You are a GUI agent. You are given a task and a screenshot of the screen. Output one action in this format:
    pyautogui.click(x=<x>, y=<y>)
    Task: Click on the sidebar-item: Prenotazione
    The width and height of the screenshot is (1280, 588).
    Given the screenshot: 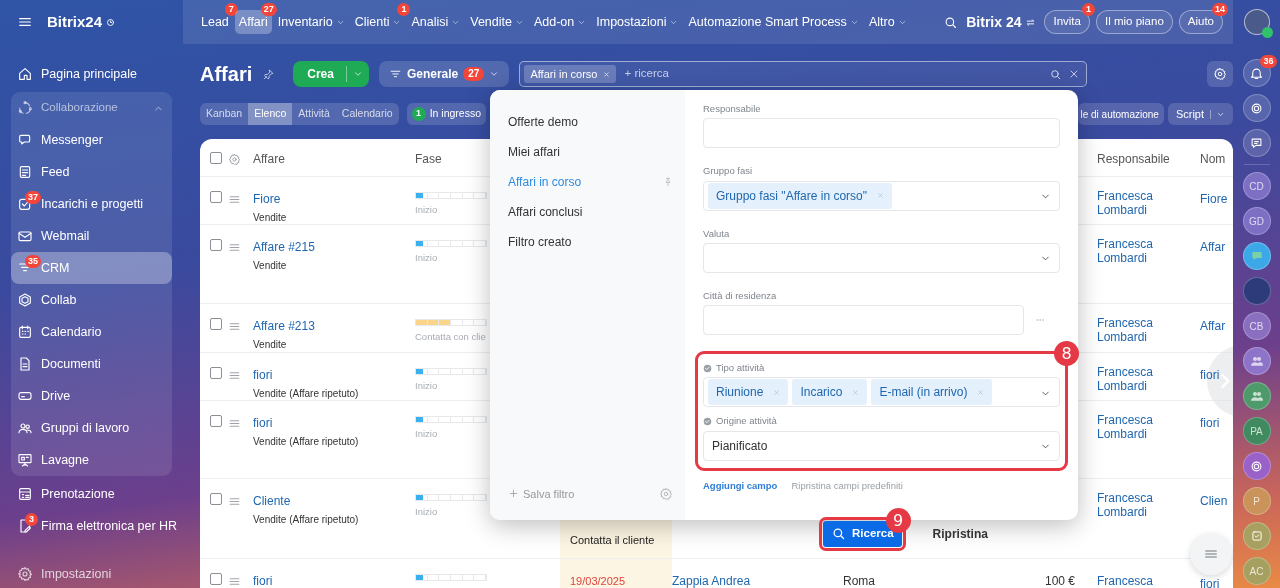 What is the action you would take?
    pyautogui.click(x=95, y=494)
    